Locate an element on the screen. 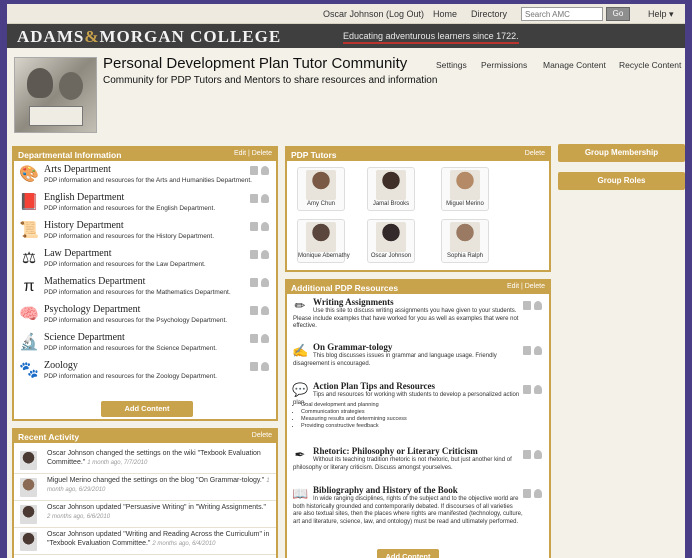 This screenshot has width=692, height=558. manage-content-link: Manage Content is located at coordinates (574, 65).